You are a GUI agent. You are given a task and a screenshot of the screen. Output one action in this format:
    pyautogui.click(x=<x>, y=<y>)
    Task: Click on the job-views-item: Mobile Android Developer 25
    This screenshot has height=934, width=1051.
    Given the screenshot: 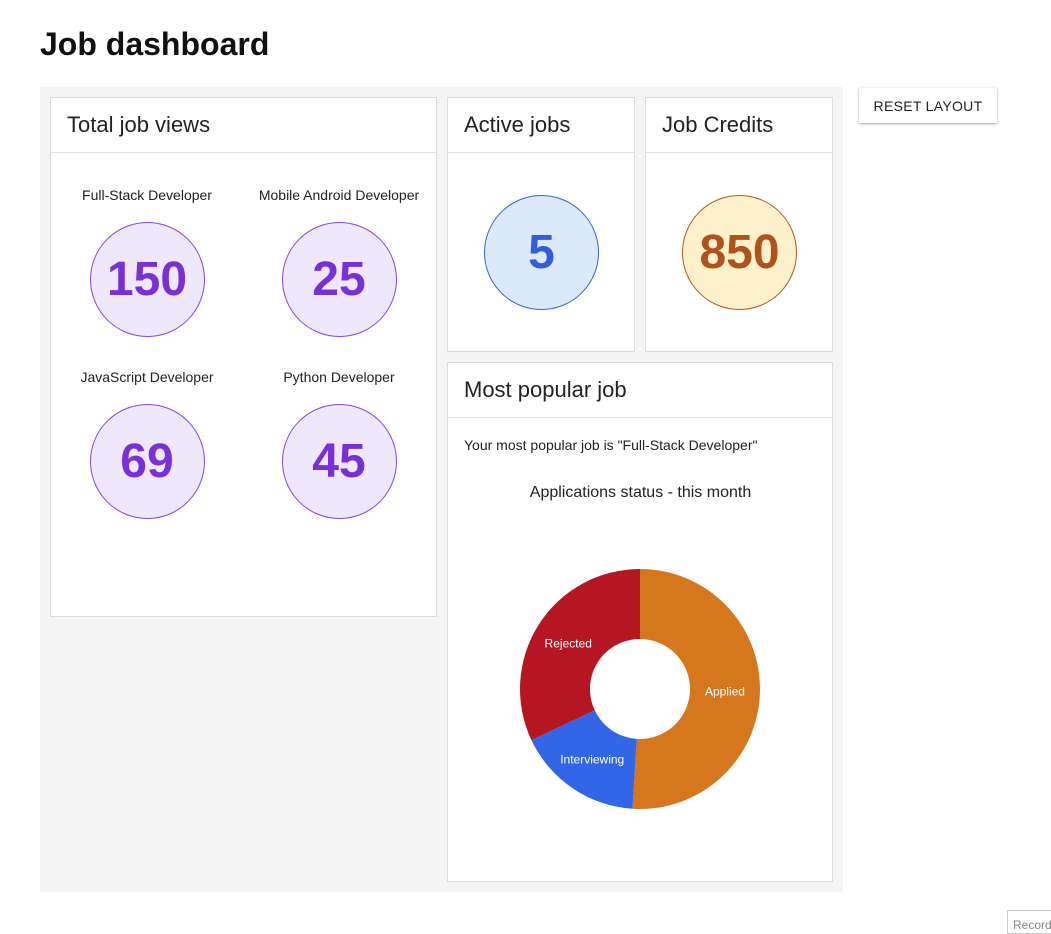 What is the action you would take?
    pyautogui.click(x=339, y=262)
    